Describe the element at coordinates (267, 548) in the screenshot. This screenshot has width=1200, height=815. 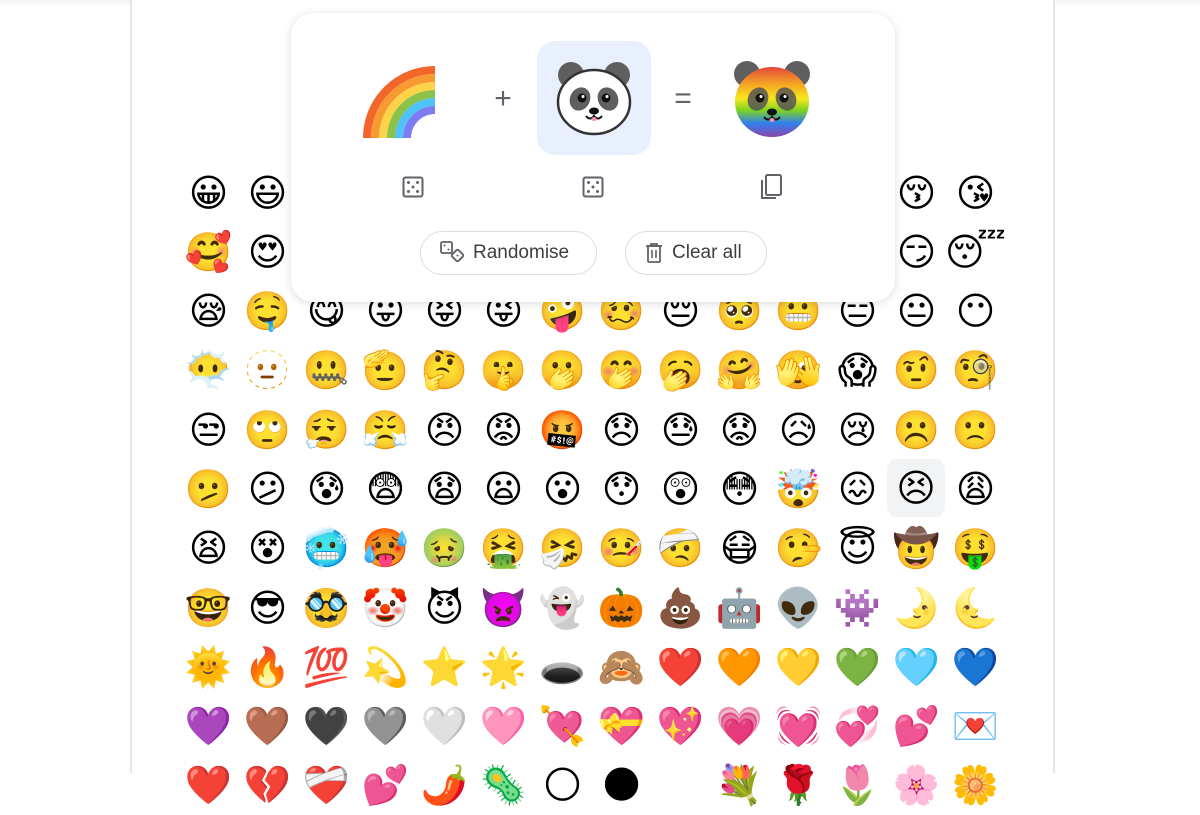
I see `emoji-cell: 😵` at that location.